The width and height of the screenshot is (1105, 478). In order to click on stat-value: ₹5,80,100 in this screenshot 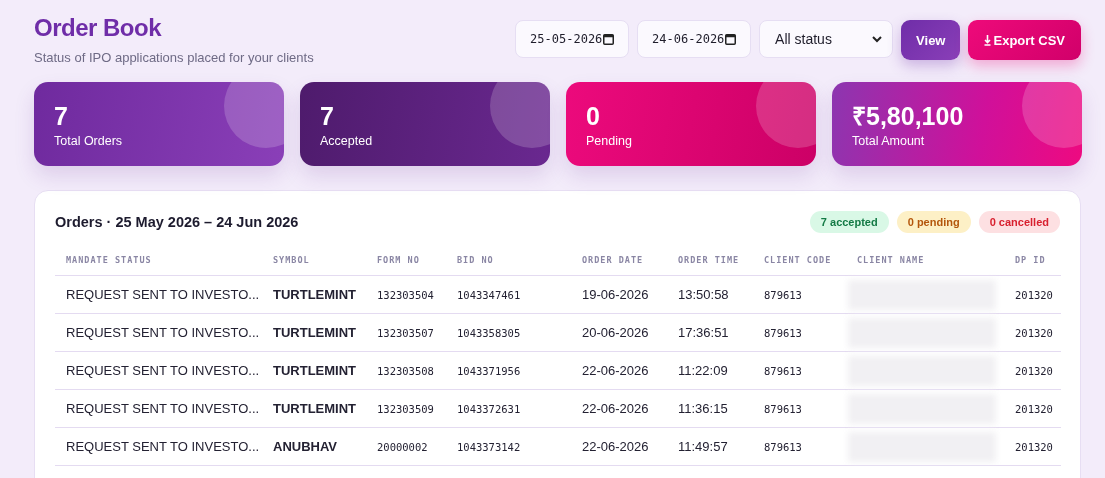, I will do `click(908, 116)`.